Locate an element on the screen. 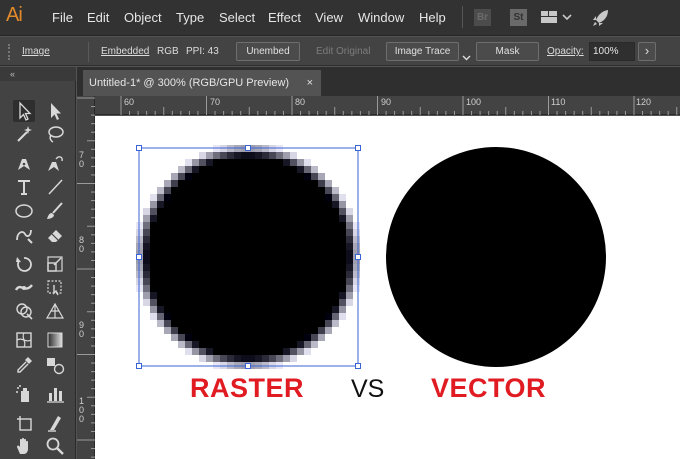 The image size is (680, 459). paintbrush-tool-icon is located at coordinates (55, 211).